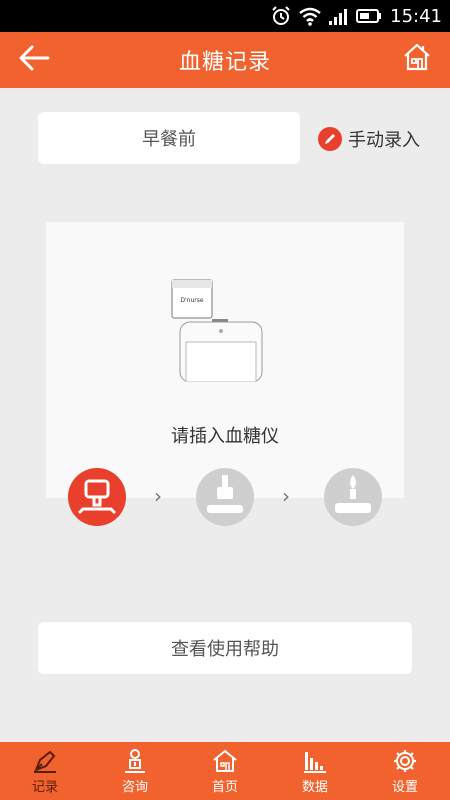 This screenshot has width=450, height=800. What do you see at coordinates (314, 787) in the screenshot?
I see `tab-label: 数据` at bounding box center [314, 787].